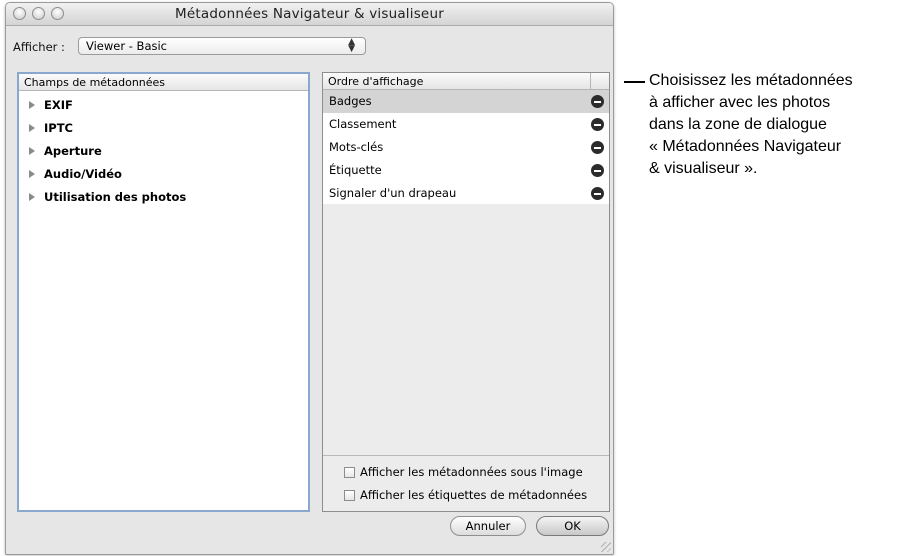 This screenshot has height=556, width=898. I want to click on ok-button: OK, so click(572, 526).